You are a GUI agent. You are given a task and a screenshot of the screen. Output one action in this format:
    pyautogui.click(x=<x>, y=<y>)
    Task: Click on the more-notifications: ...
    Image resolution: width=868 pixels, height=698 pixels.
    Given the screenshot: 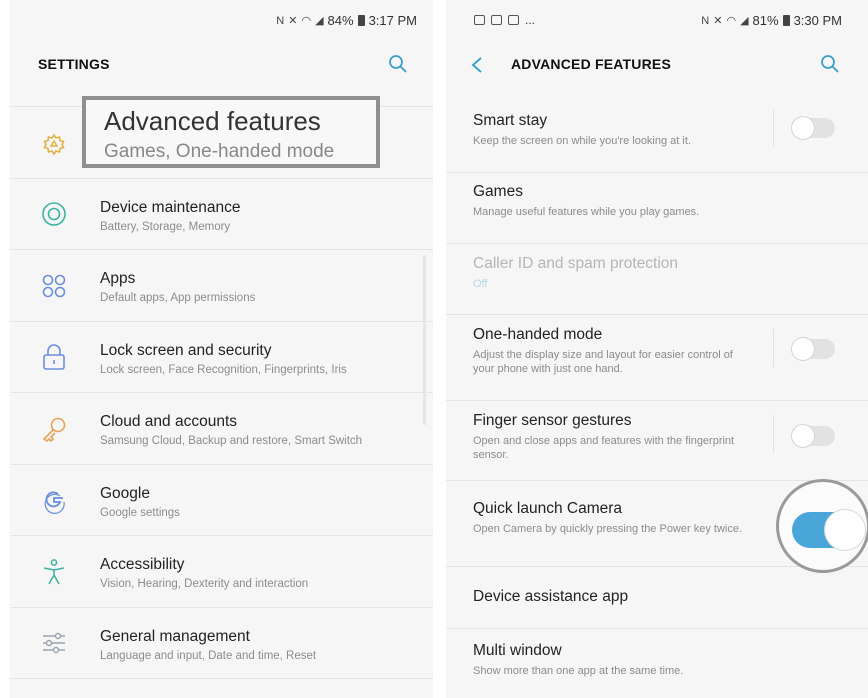 What is the action you would take?
    pyautogui.click(x=530, y=20)
    